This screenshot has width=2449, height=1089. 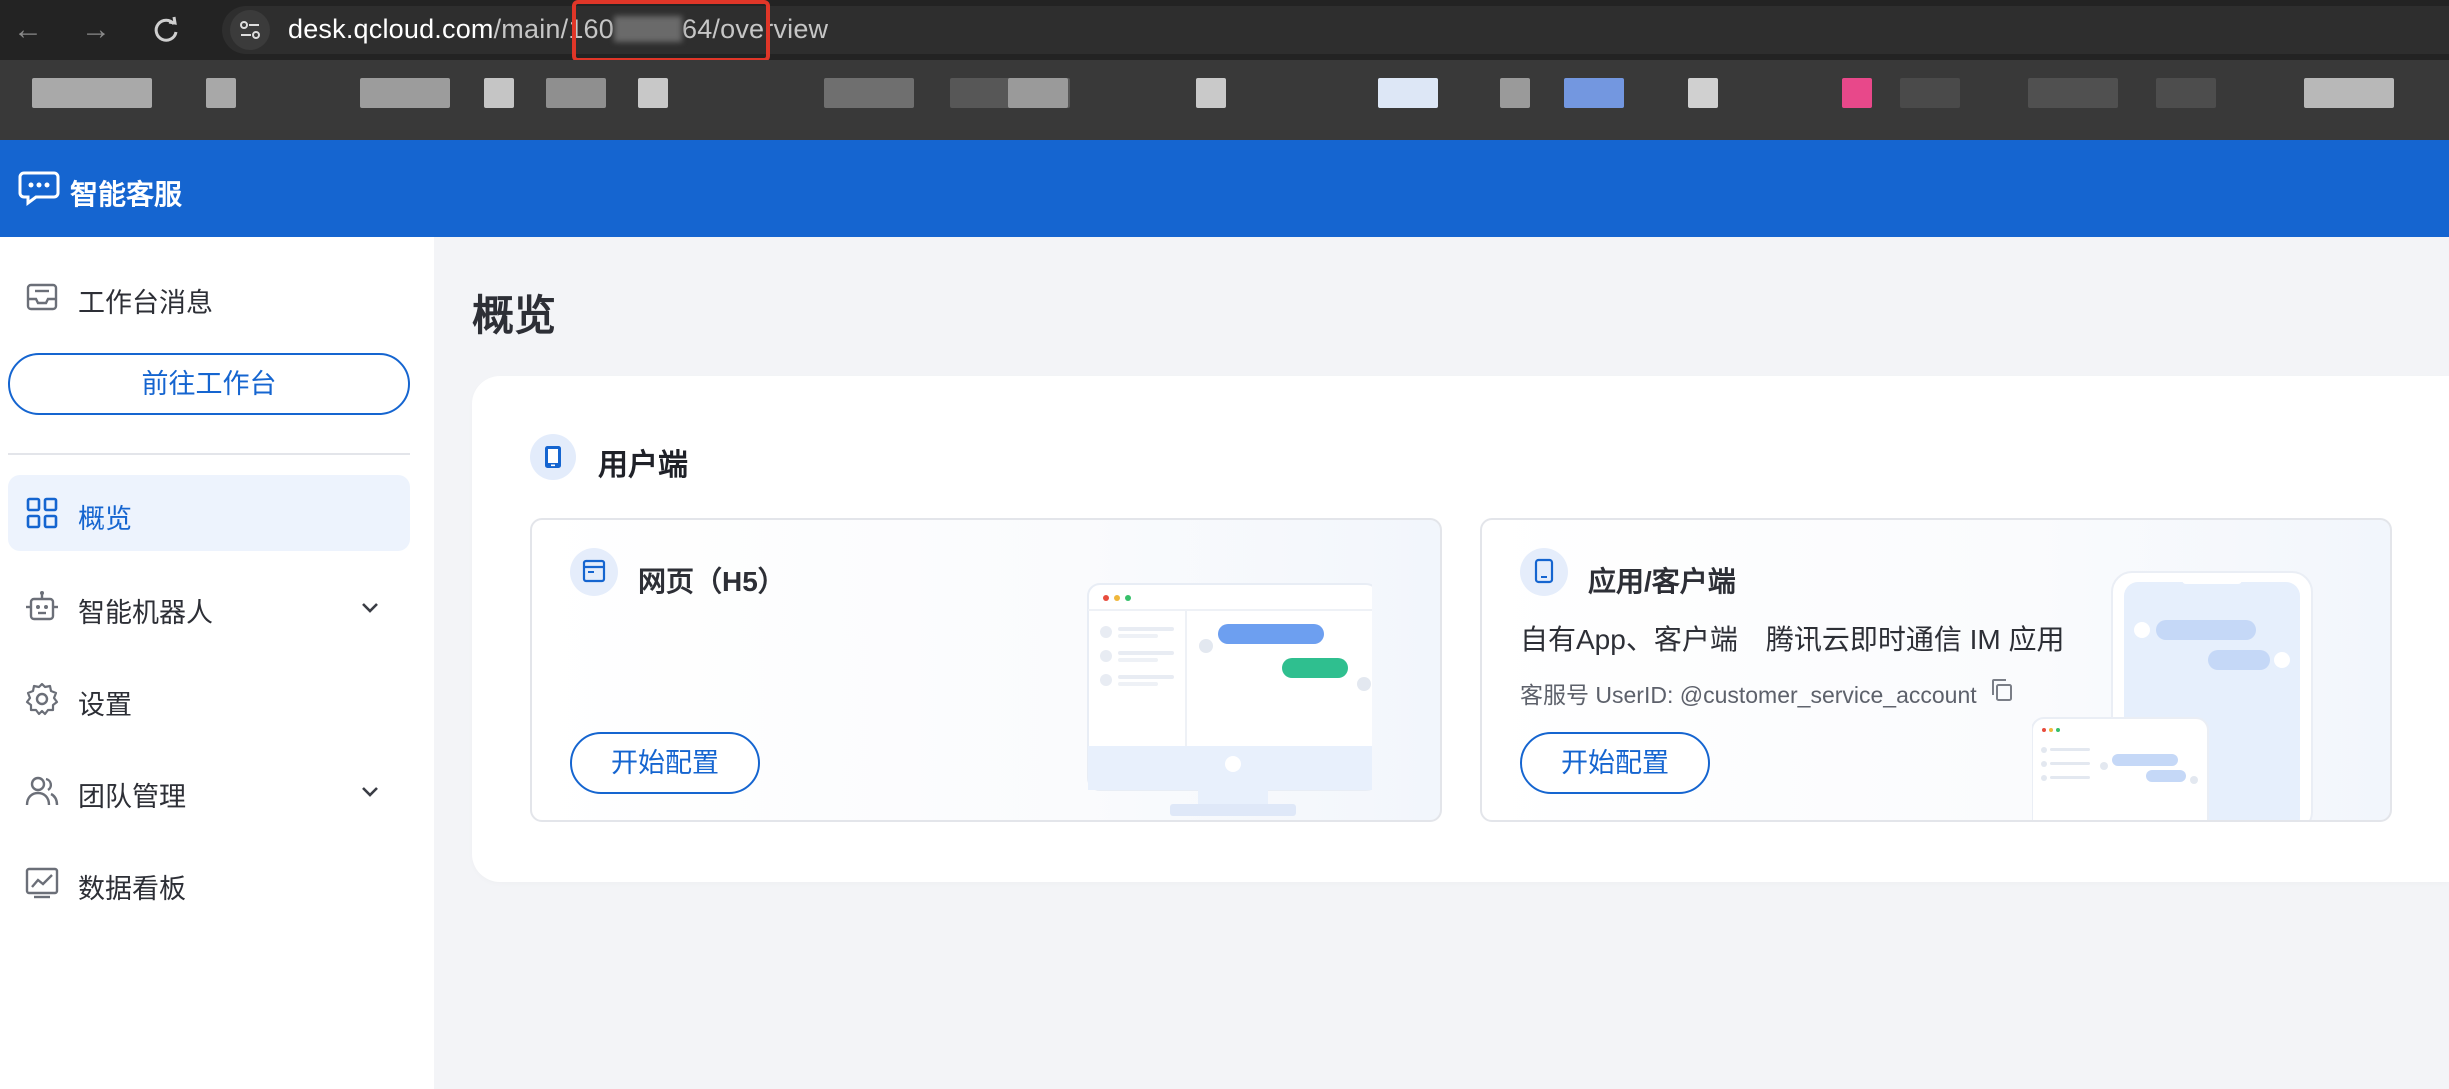 What do you see at coordinates (96, 30) in the screenshot?
I see `forward-icon: →` at bounding box center [96, 30].